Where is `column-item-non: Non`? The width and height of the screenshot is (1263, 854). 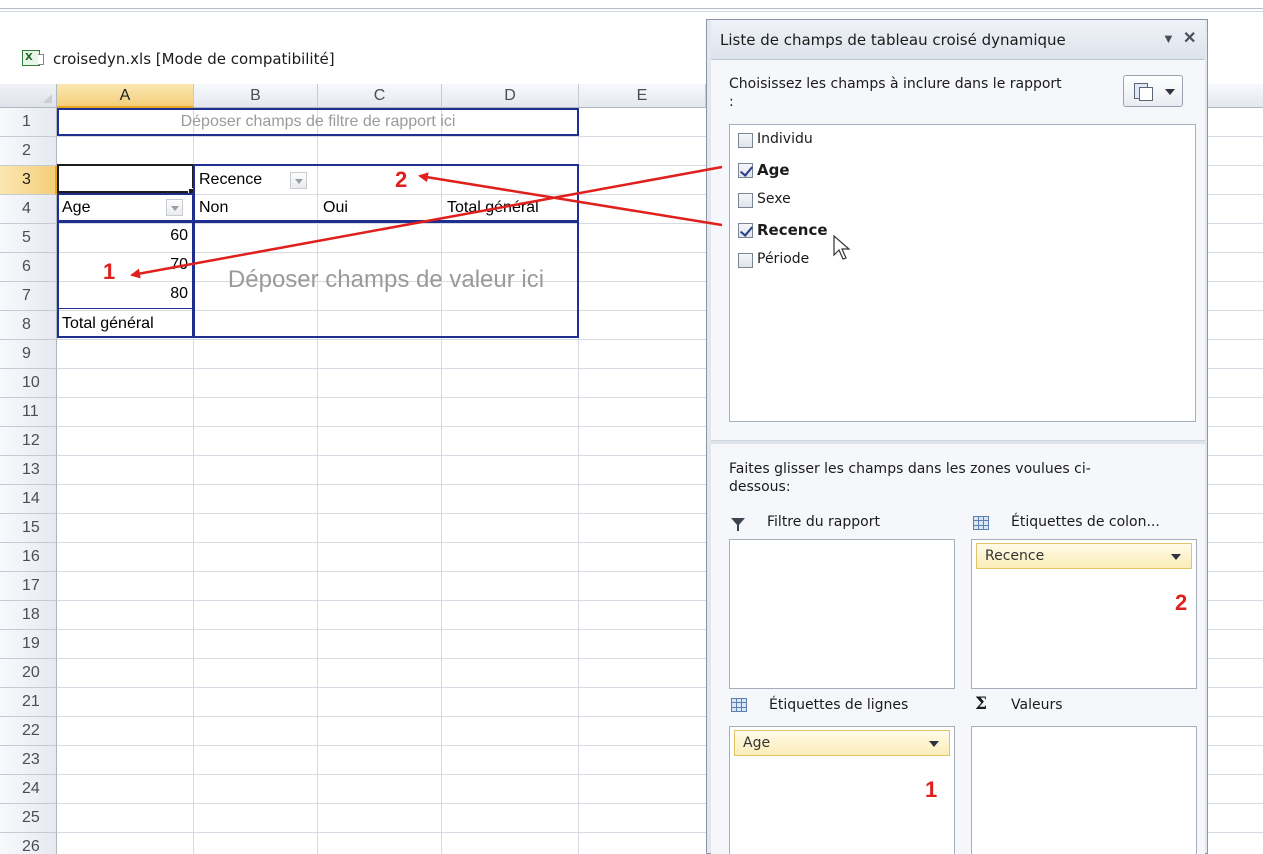 column-item-non: Non is located at coordinates (214, 207).